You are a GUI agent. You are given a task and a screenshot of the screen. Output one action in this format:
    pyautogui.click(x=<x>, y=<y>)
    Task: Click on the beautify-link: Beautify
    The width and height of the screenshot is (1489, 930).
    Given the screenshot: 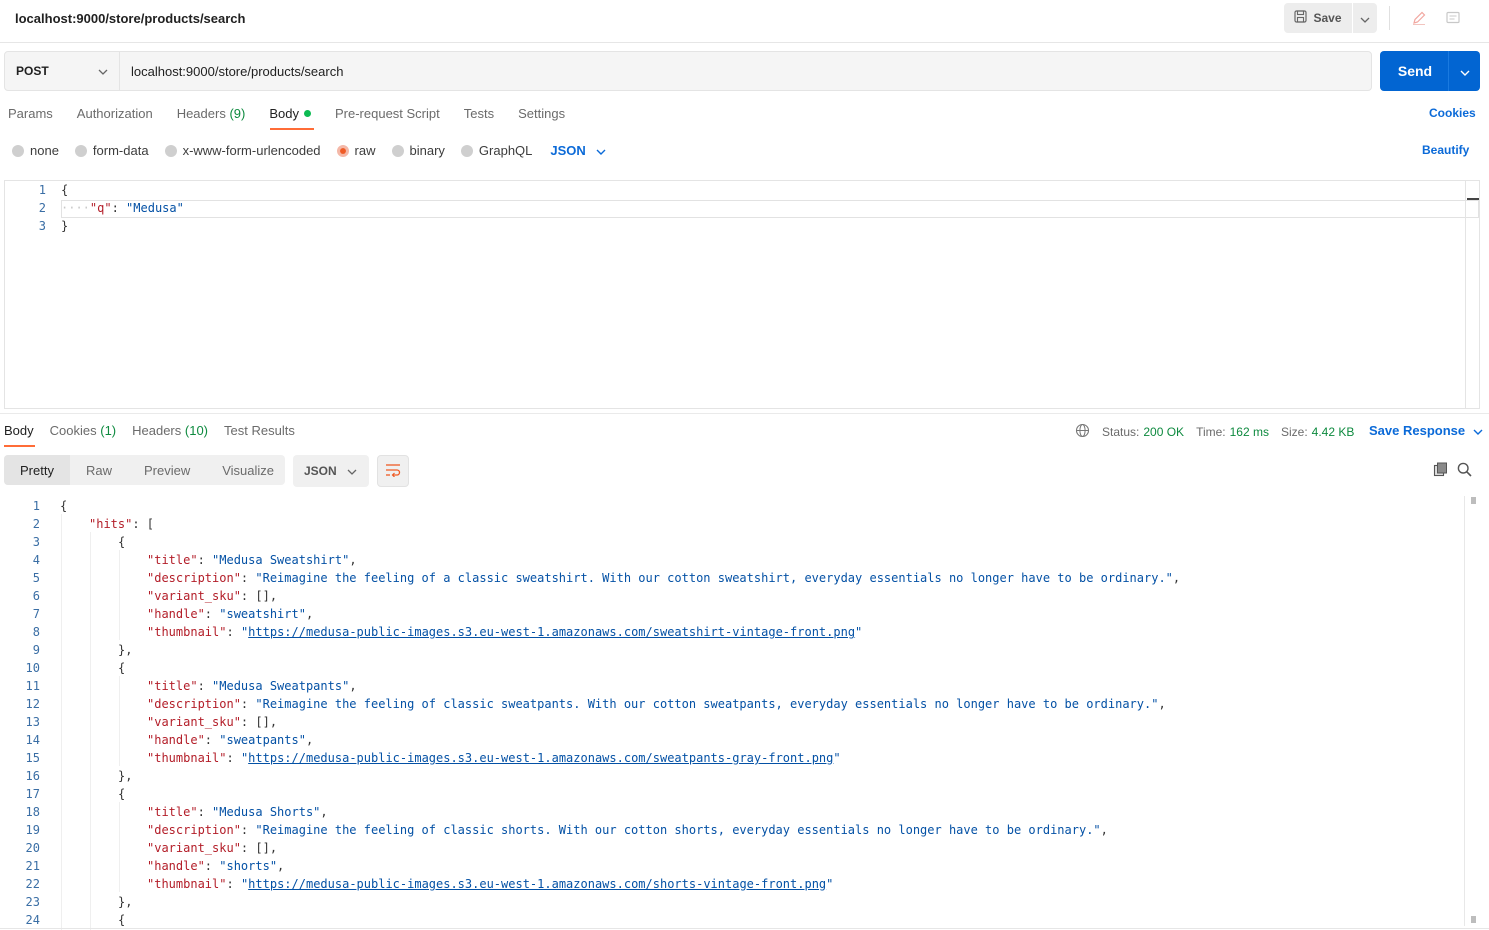 What is the action you would take?
    pyautogui.click(x=1445, y=150)
    